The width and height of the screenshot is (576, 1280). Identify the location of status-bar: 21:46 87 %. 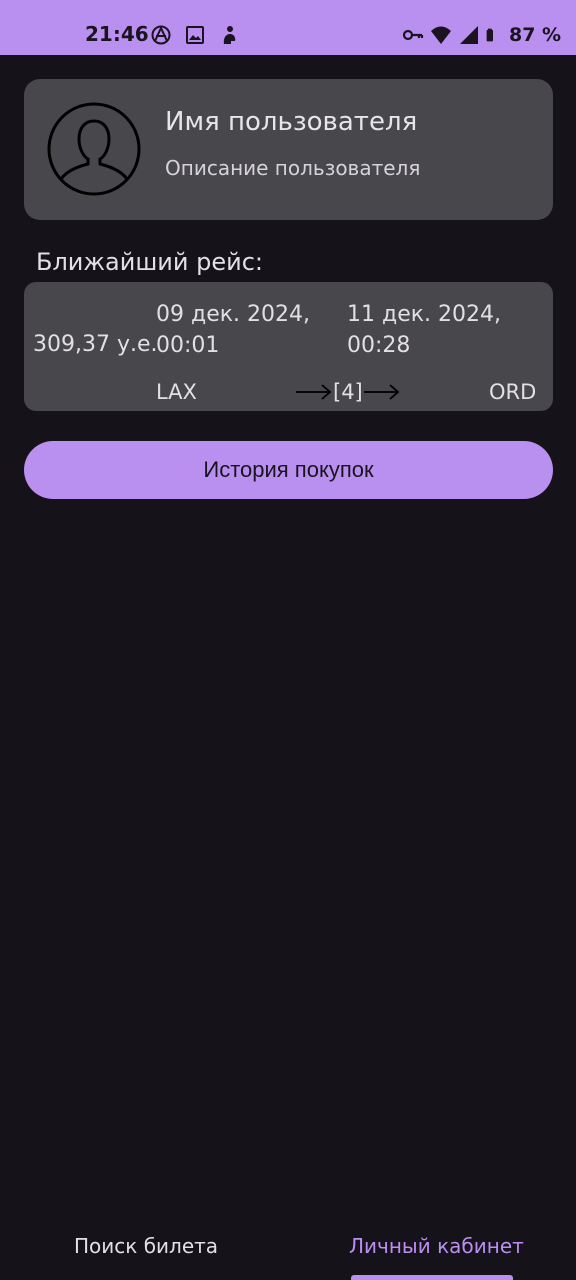
(288, 27).